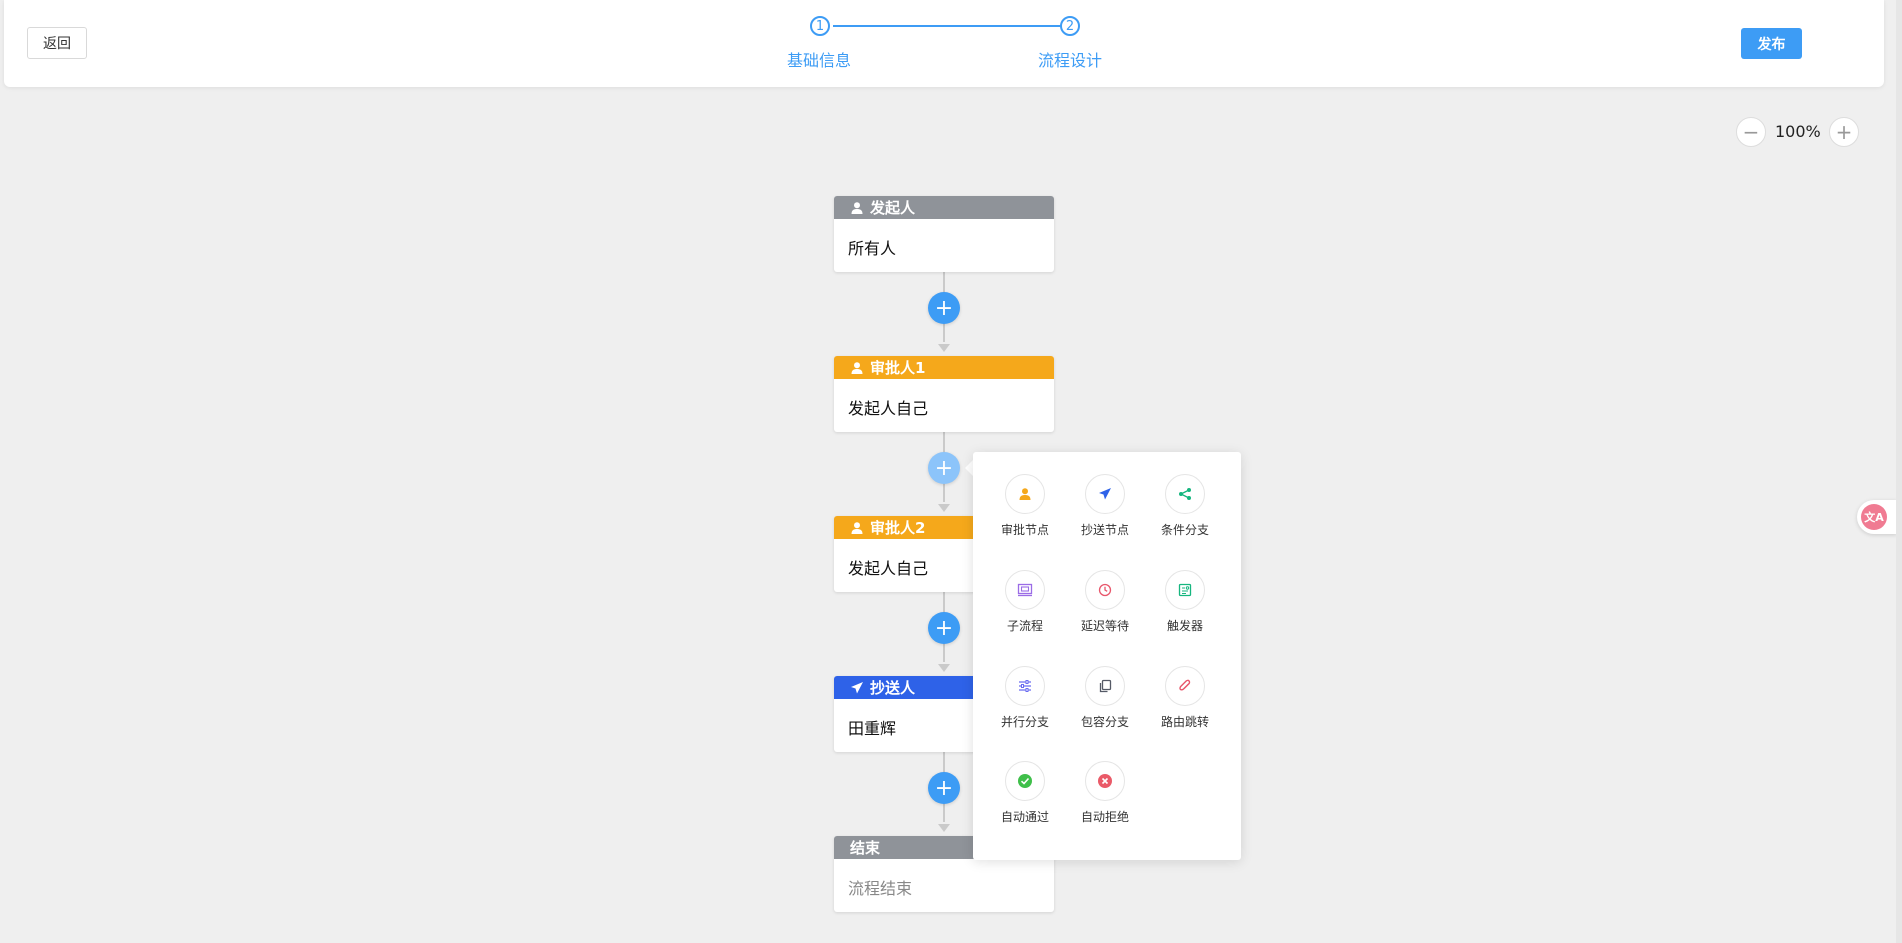 The width and height of the screenshot is (1902, 943). What do you see at coordinates (865, 848) in the screenshot?
I see `node-title: 结束` at bounding box center [865, 848].